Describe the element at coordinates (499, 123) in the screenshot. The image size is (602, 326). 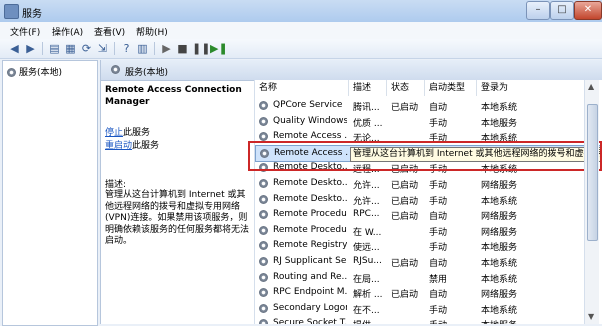
I see `service-logon-cell: 本地服务` at that location.